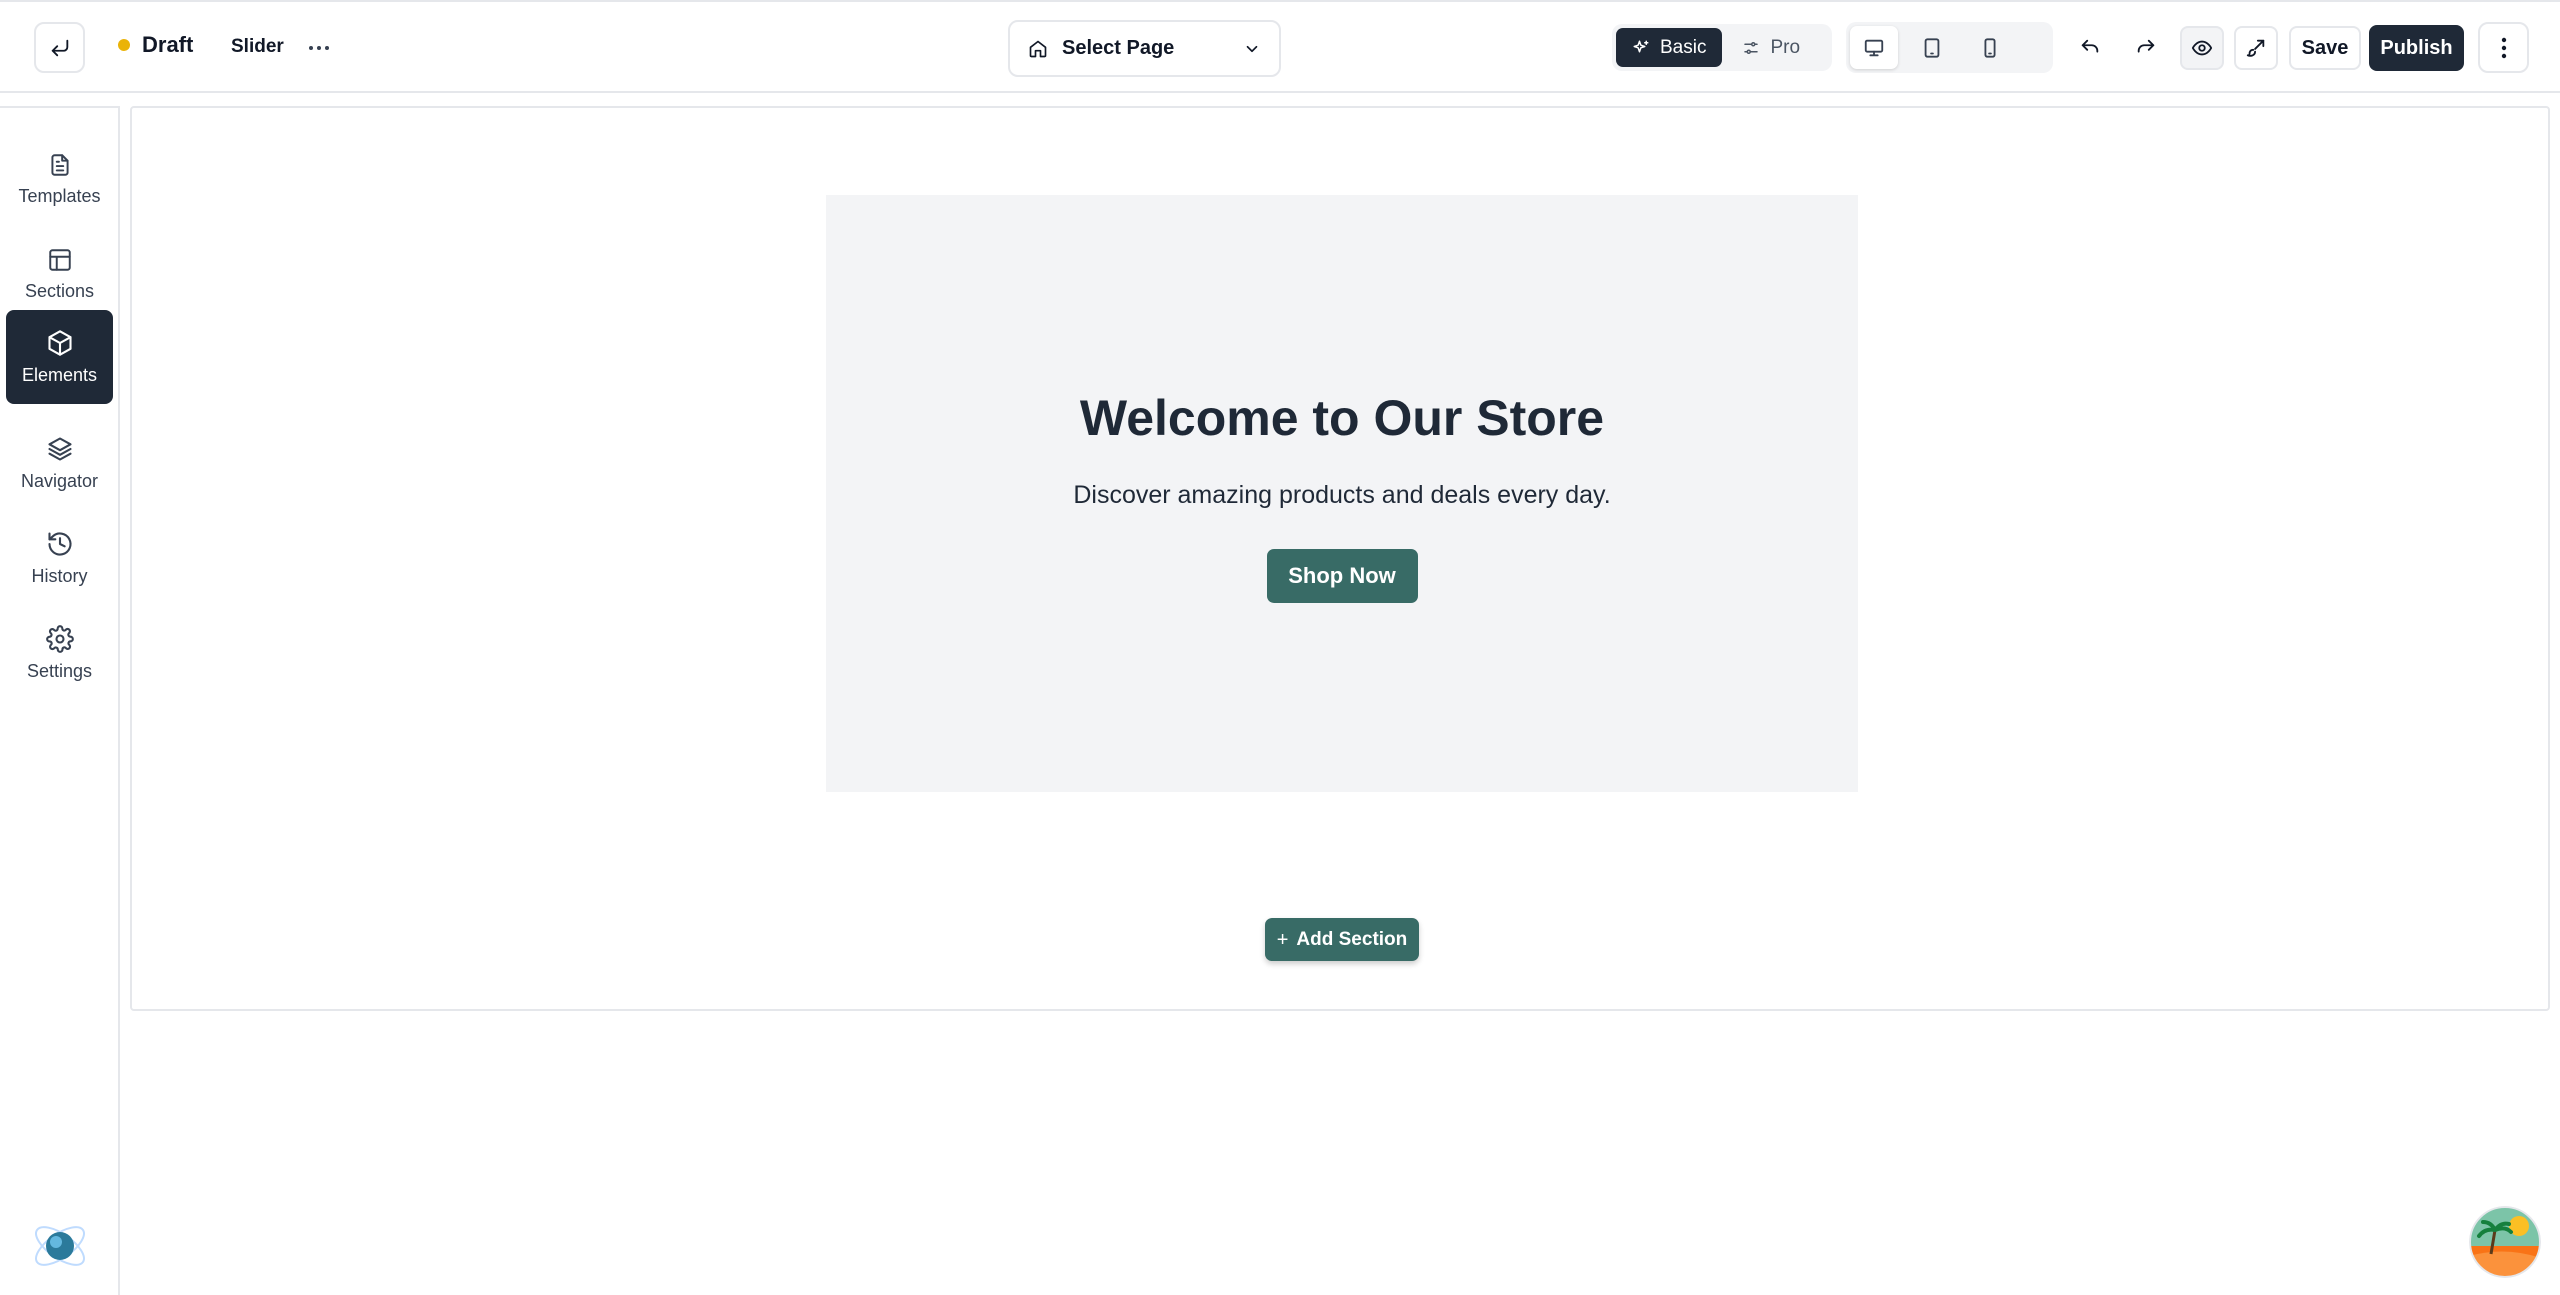  Describe the element at coordinates (59, 342) in the screenshot. I see `cube-icon` at that location.